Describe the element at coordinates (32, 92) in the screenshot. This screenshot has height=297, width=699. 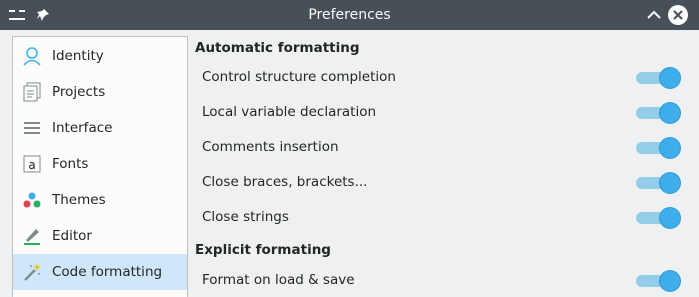
I see `projects-icon` at that location.